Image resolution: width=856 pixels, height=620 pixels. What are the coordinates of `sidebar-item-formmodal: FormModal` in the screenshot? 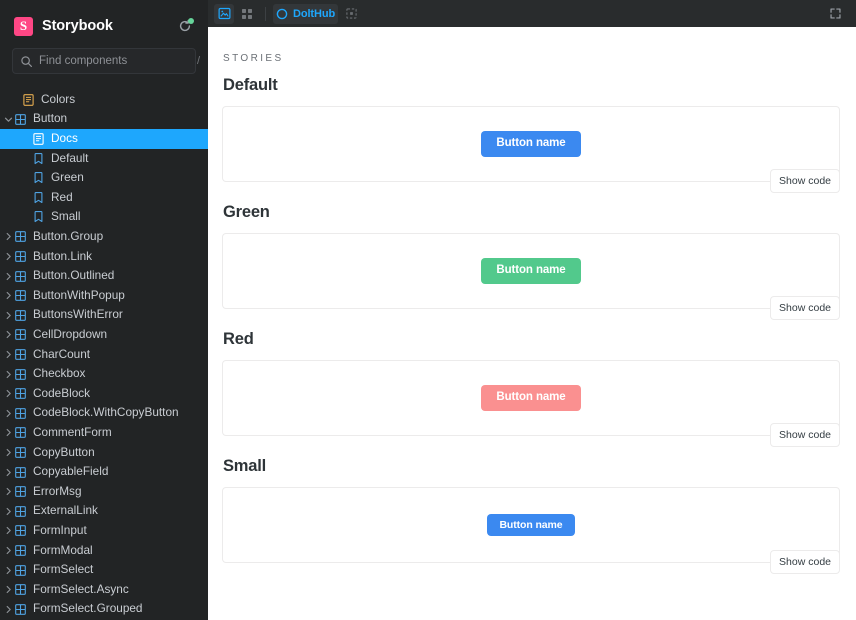 It's located at (104, 551).